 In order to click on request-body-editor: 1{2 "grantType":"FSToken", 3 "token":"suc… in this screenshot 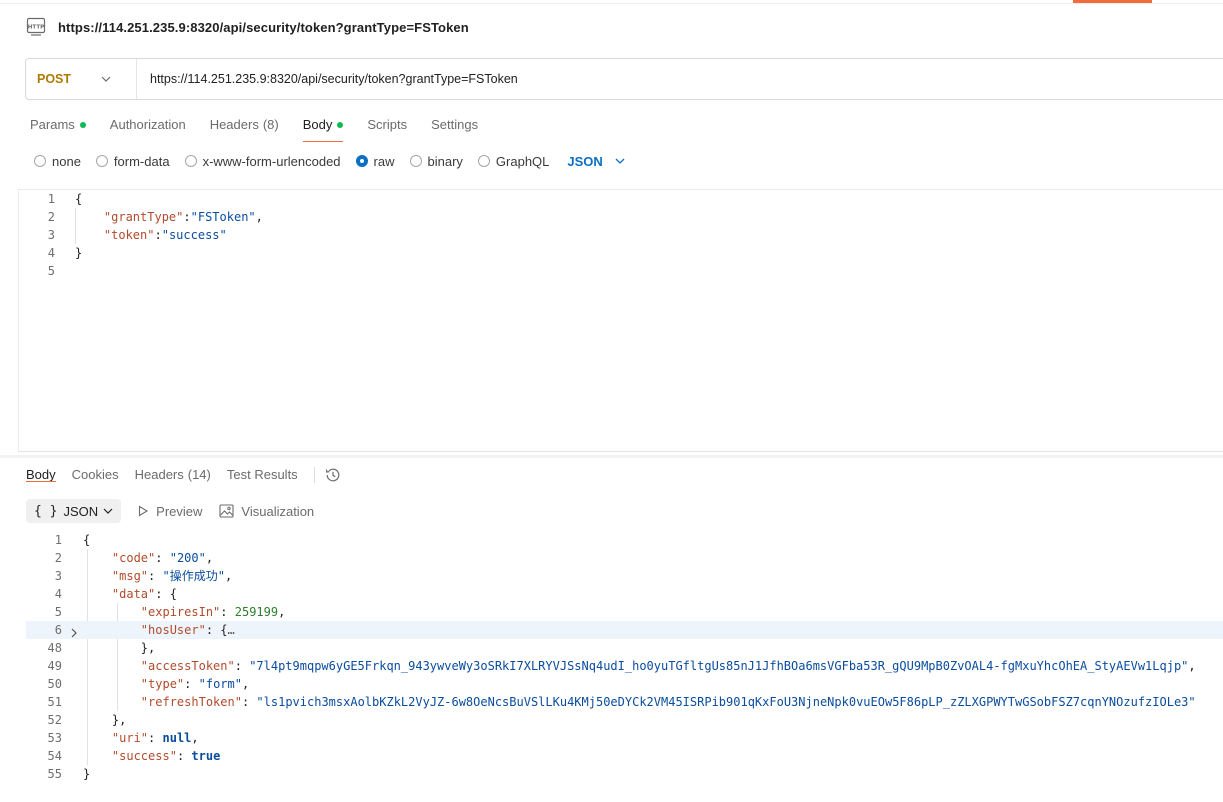, I will do `click(620, 235)`.